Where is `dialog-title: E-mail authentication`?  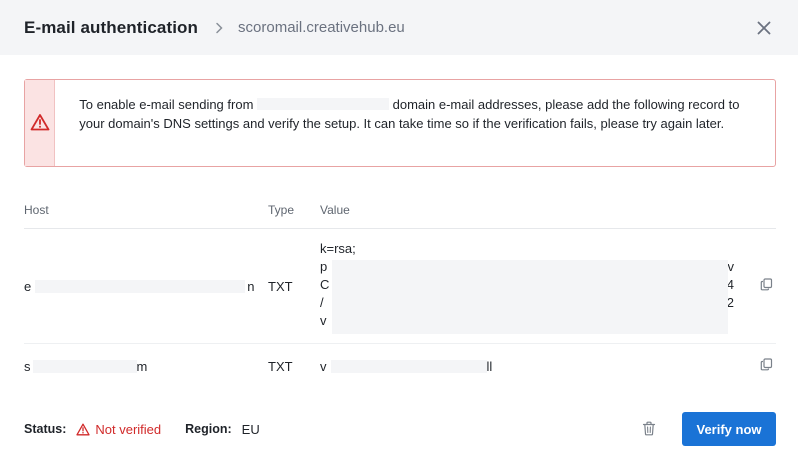 dialog-title: E-mail authentication is located at coordinates (111, 27).